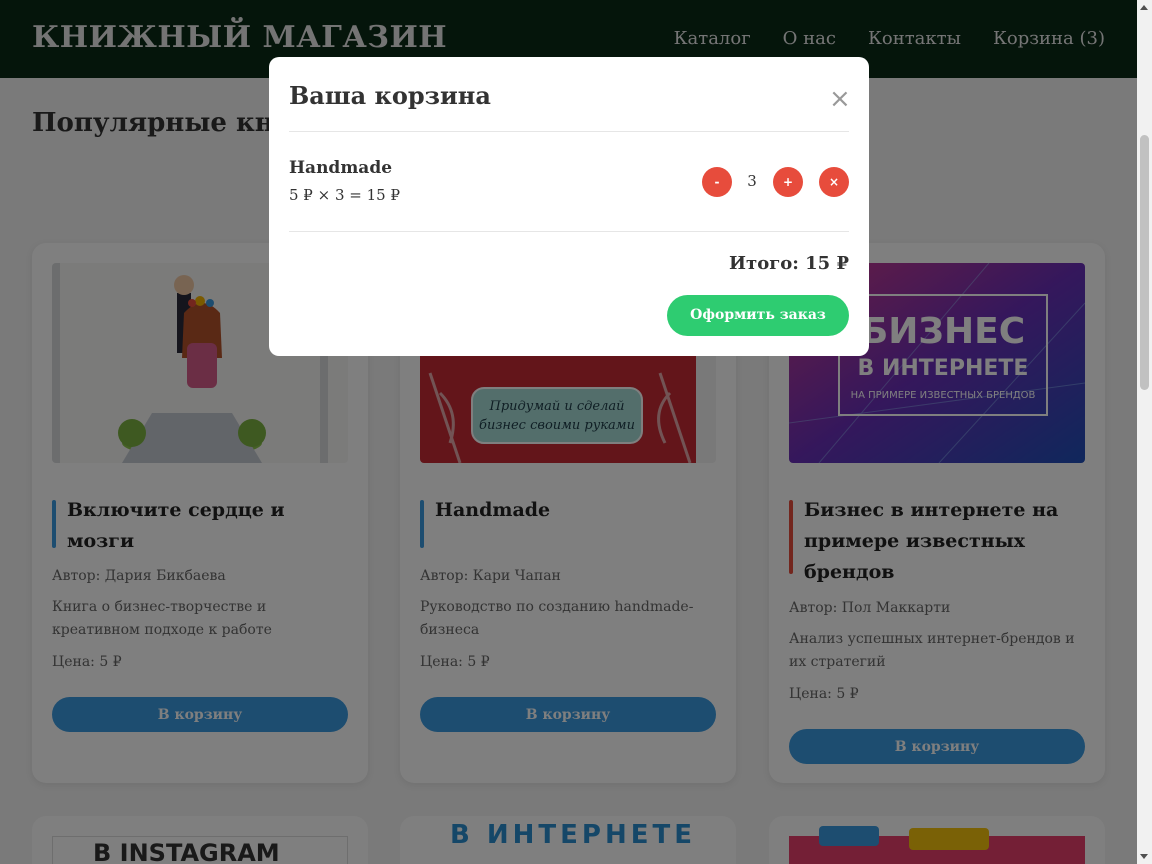  I want to click on scroll-up-icon, so click(1144, 7).